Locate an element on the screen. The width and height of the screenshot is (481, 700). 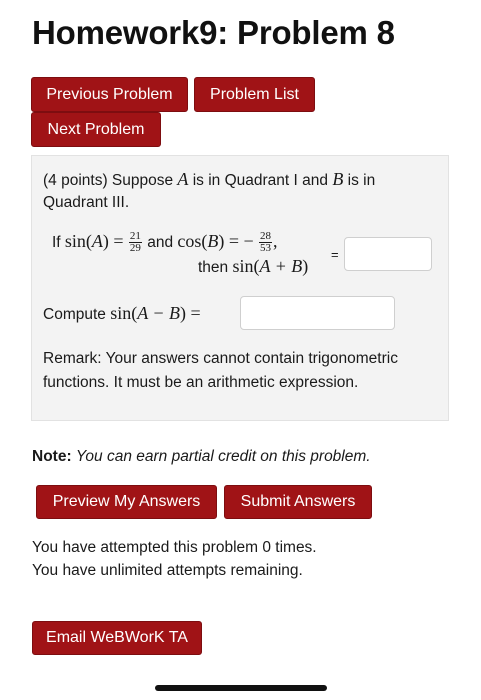
then-line: then sin(A + B) is located at coordinates (253, 266).